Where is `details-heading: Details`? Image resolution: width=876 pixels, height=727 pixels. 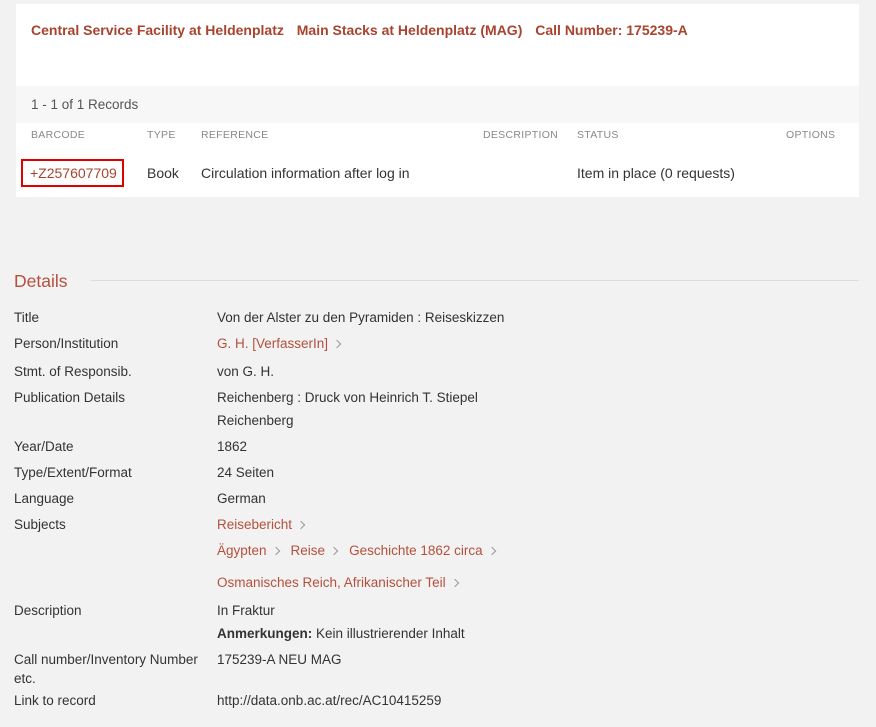
details-heading: Details is located at coordinates (41, 281).